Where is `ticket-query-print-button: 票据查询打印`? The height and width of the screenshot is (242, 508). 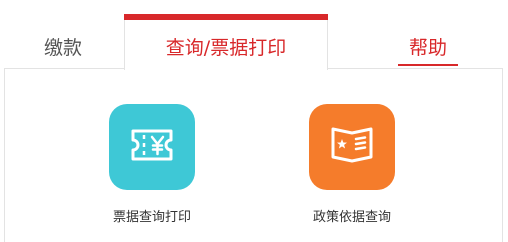 ticket-query-print-button: 票据查询打印 is located at coordinates (152, 164).